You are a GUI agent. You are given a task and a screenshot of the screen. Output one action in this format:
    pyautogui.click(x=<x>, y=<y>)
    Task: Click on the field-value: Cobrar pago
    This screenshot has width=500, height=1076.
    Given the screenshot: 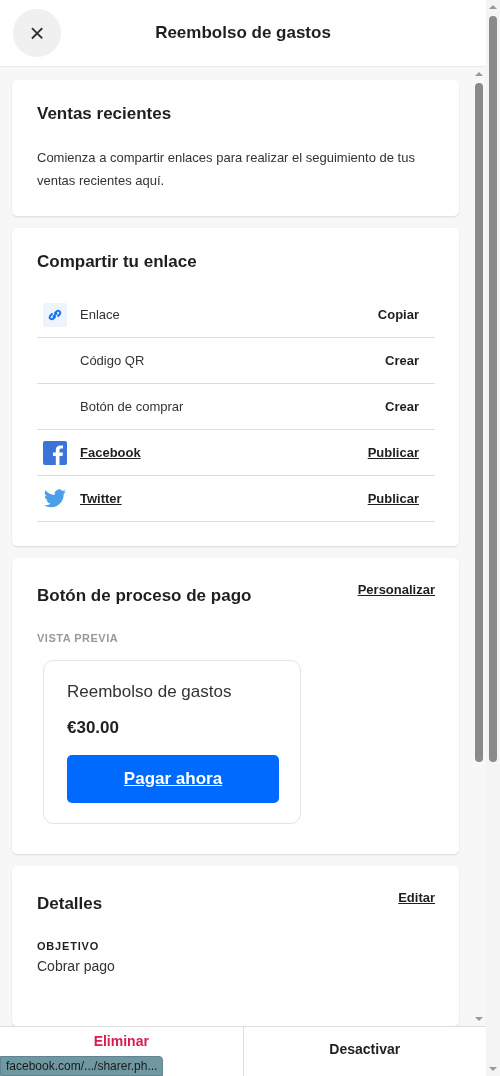 What is the action you would take?
    pyautogui.click(x=76, y=966)
    